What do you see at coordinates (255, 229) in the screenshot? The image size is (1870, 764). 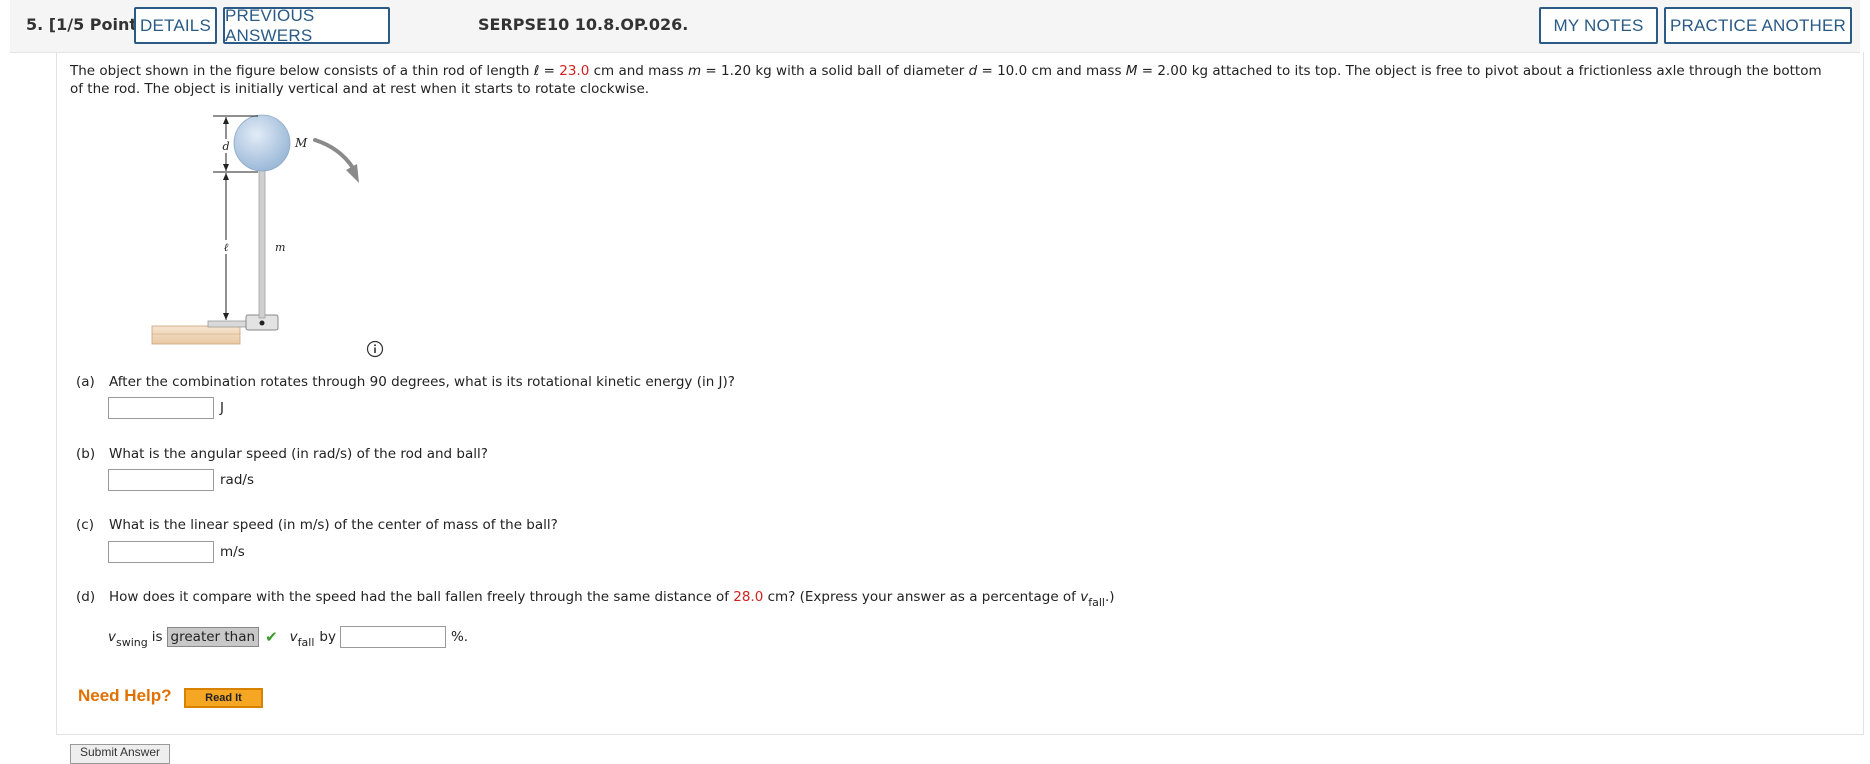 I see `rod-ball-figure: d ℓ m M` at bounding box center [255, 229].